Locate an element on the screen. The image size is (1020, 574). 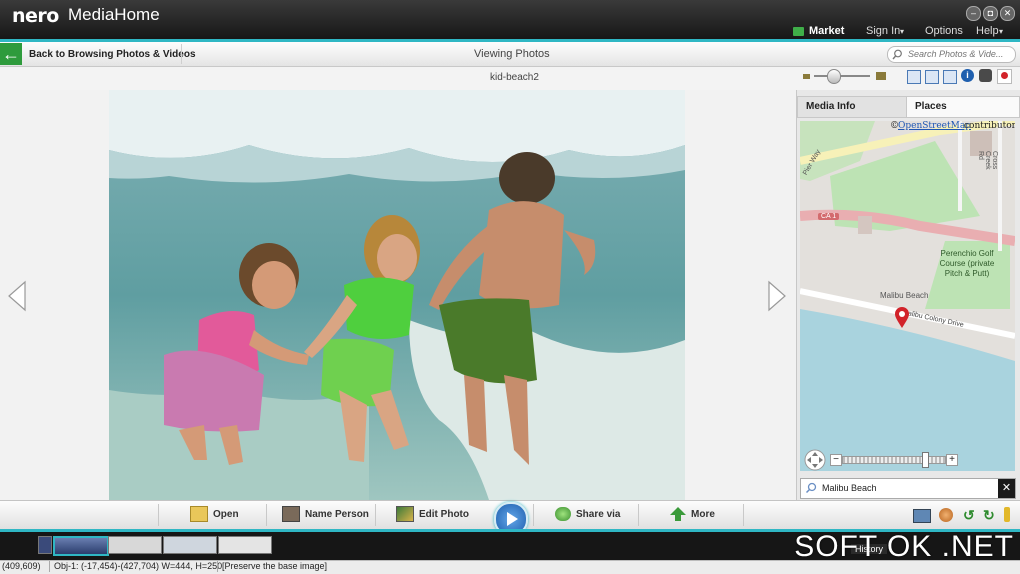
map-label-cross-creek: Cross Creek Rd is located at coordinates (987, 160).